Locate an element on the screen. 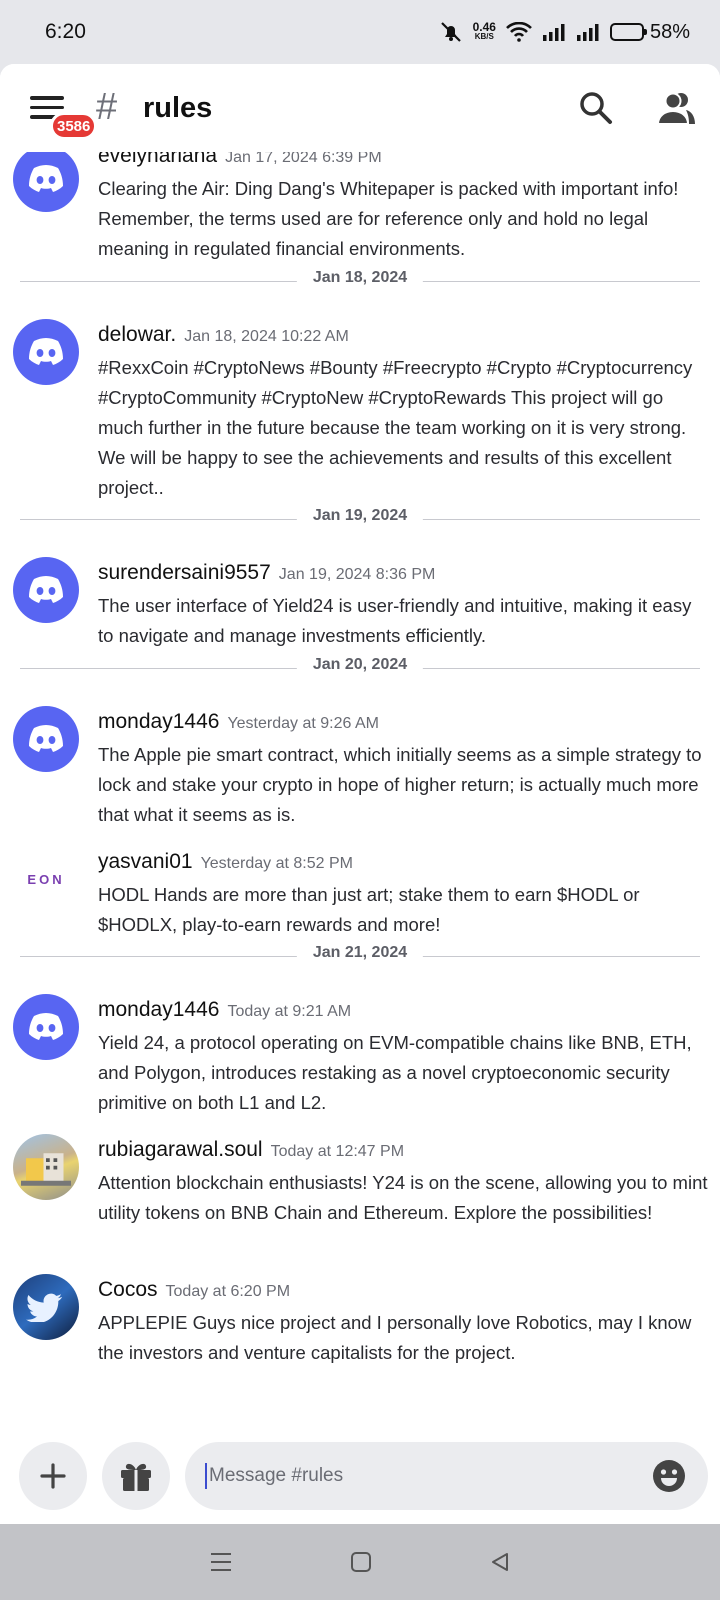  message-author: monday1446 Yesterday at 9:26 AM is located at coordinates (238, 722).